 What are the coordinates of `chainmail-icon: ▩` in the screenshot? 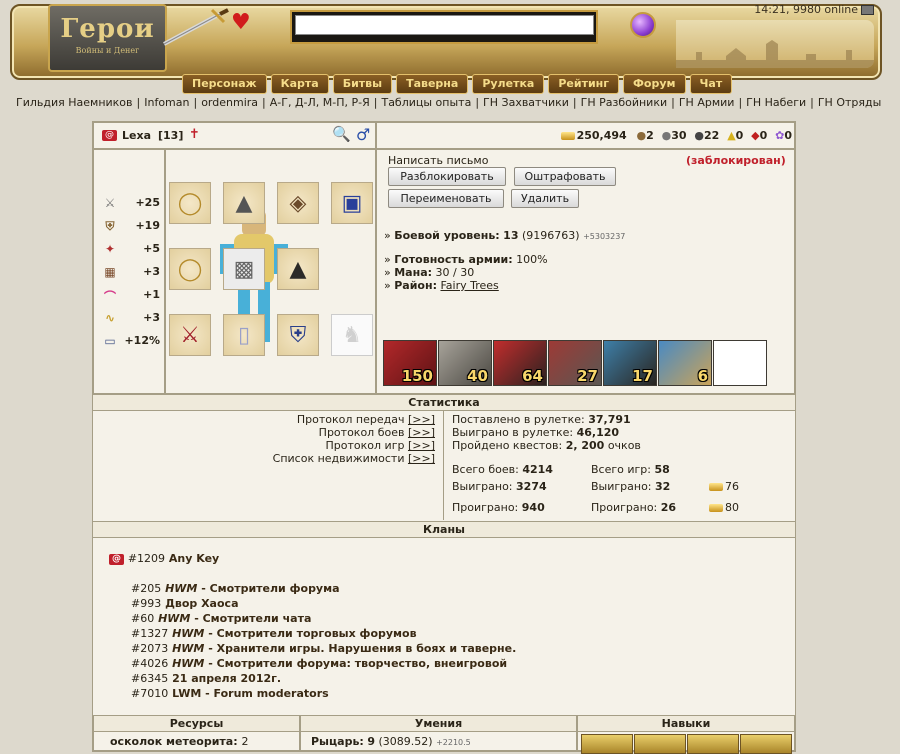 It's located at (244, 269).